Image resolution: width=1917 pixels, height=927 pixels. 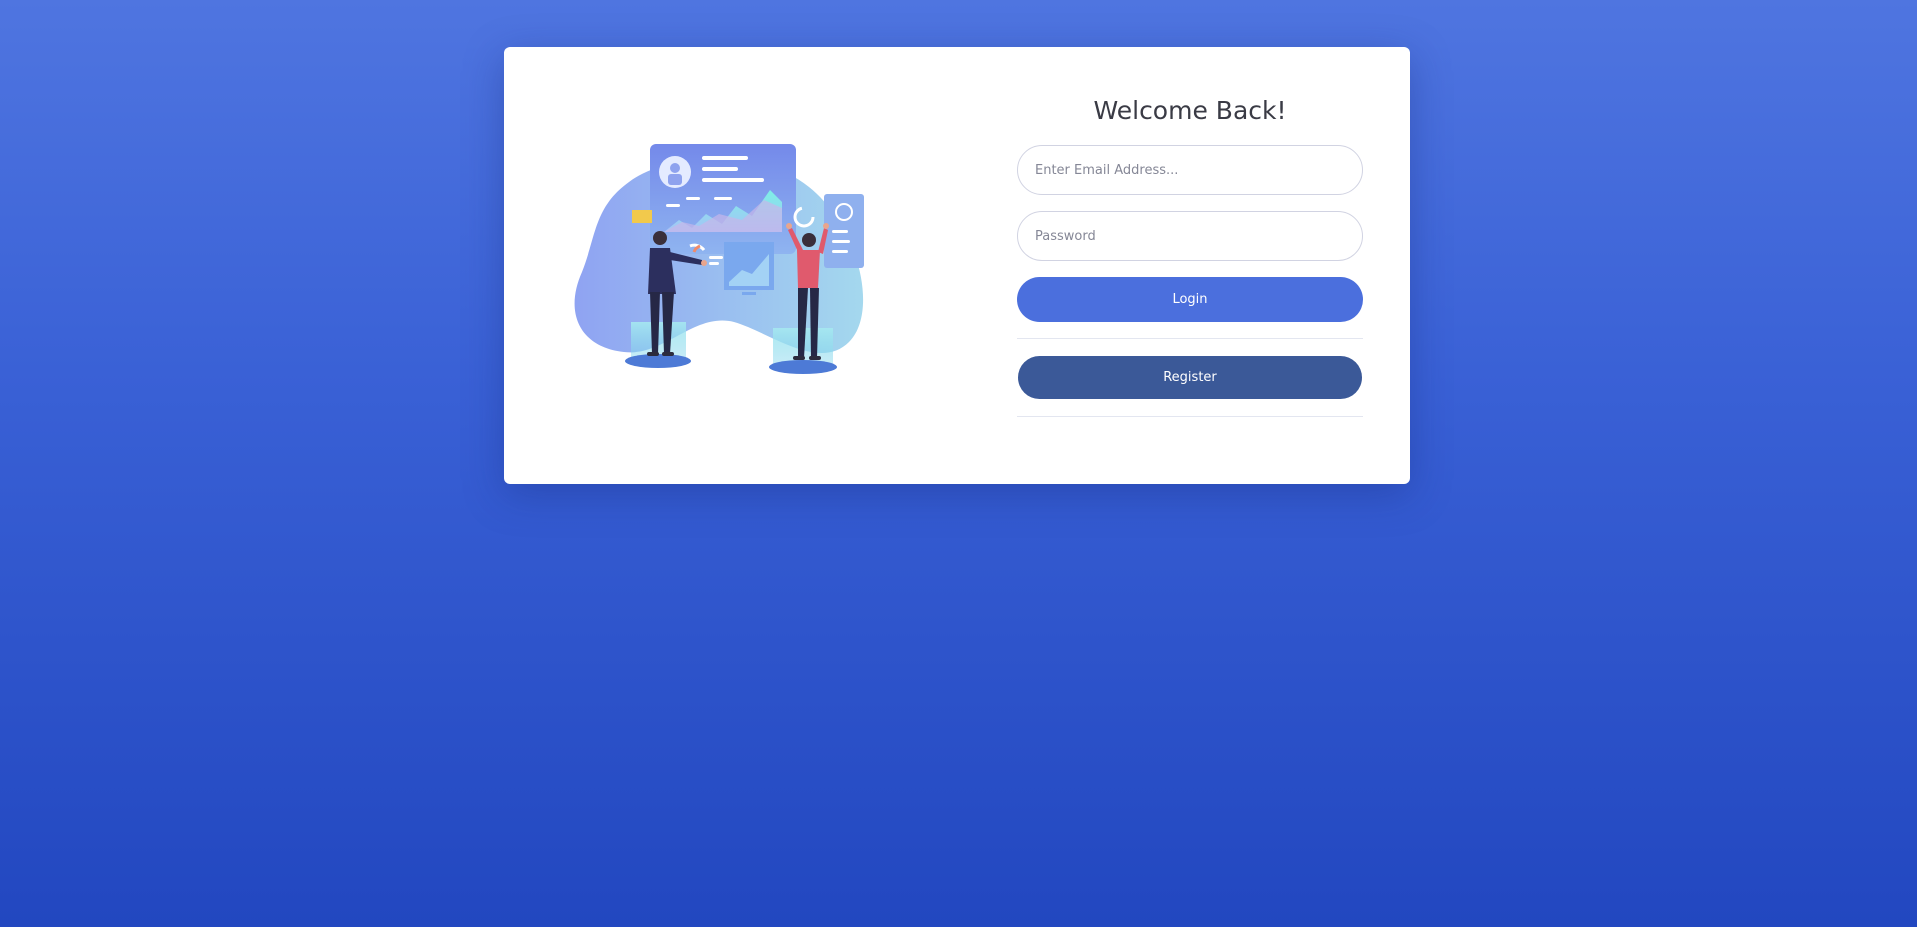 I want to click on platform-left, so click(x=658, y=361).